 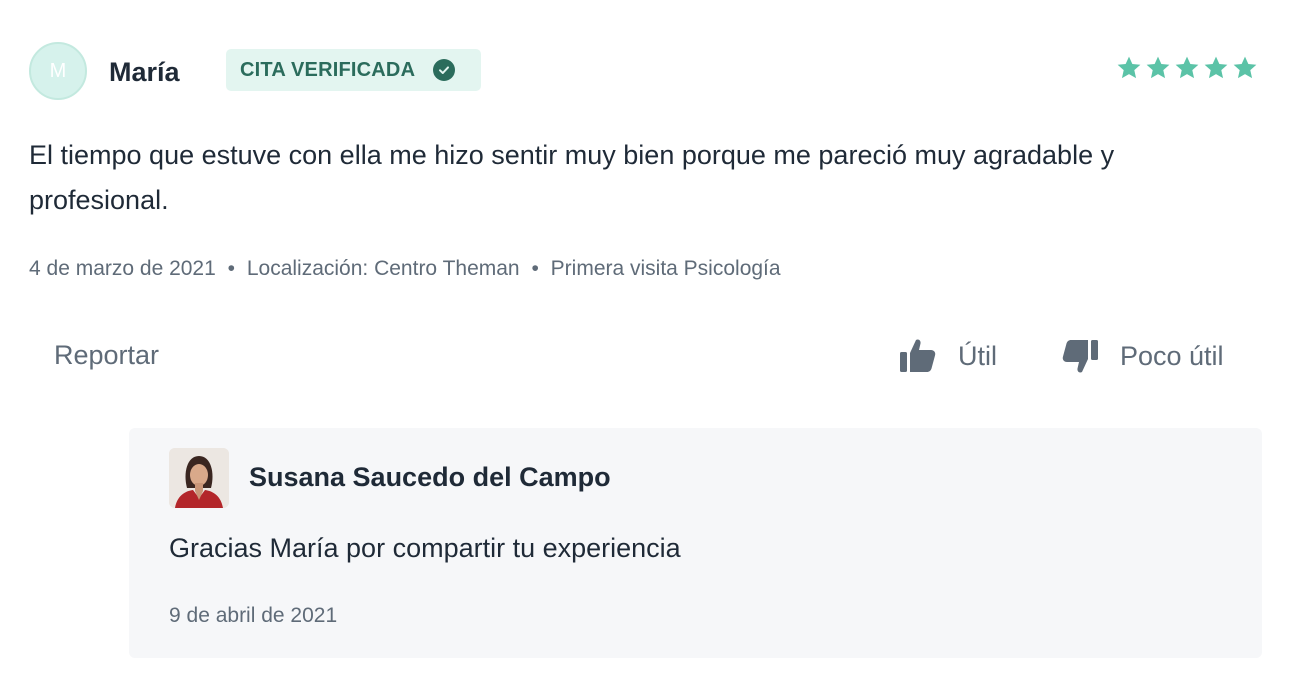 I want to click on useful-button: Útil, so click(x=947, y=356).